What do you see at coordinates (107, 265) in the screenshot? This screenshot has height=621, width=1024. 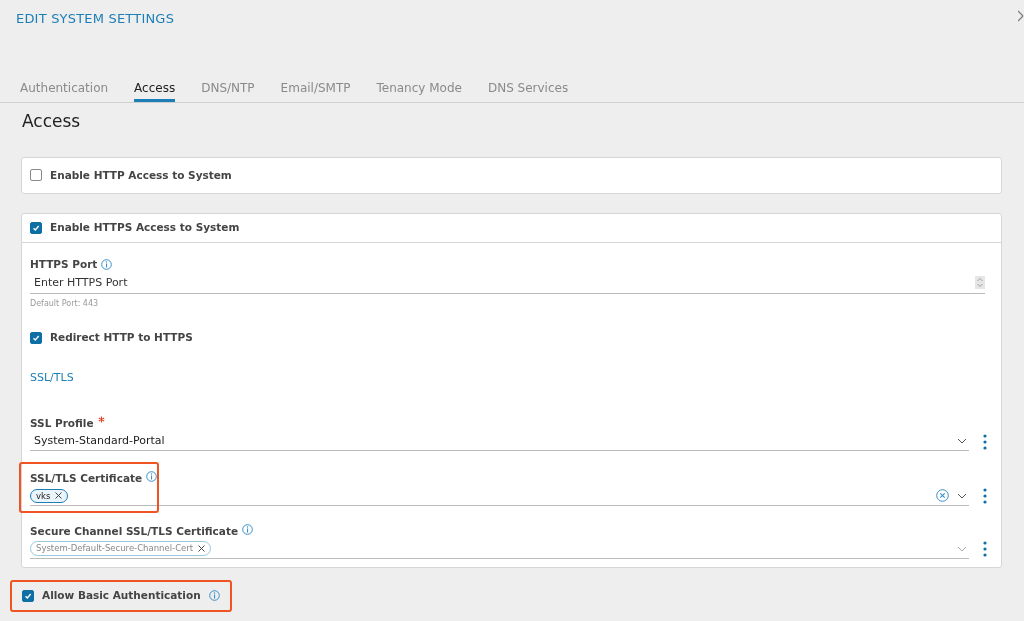 I see `info-icon` at bounding box center [107, 265].